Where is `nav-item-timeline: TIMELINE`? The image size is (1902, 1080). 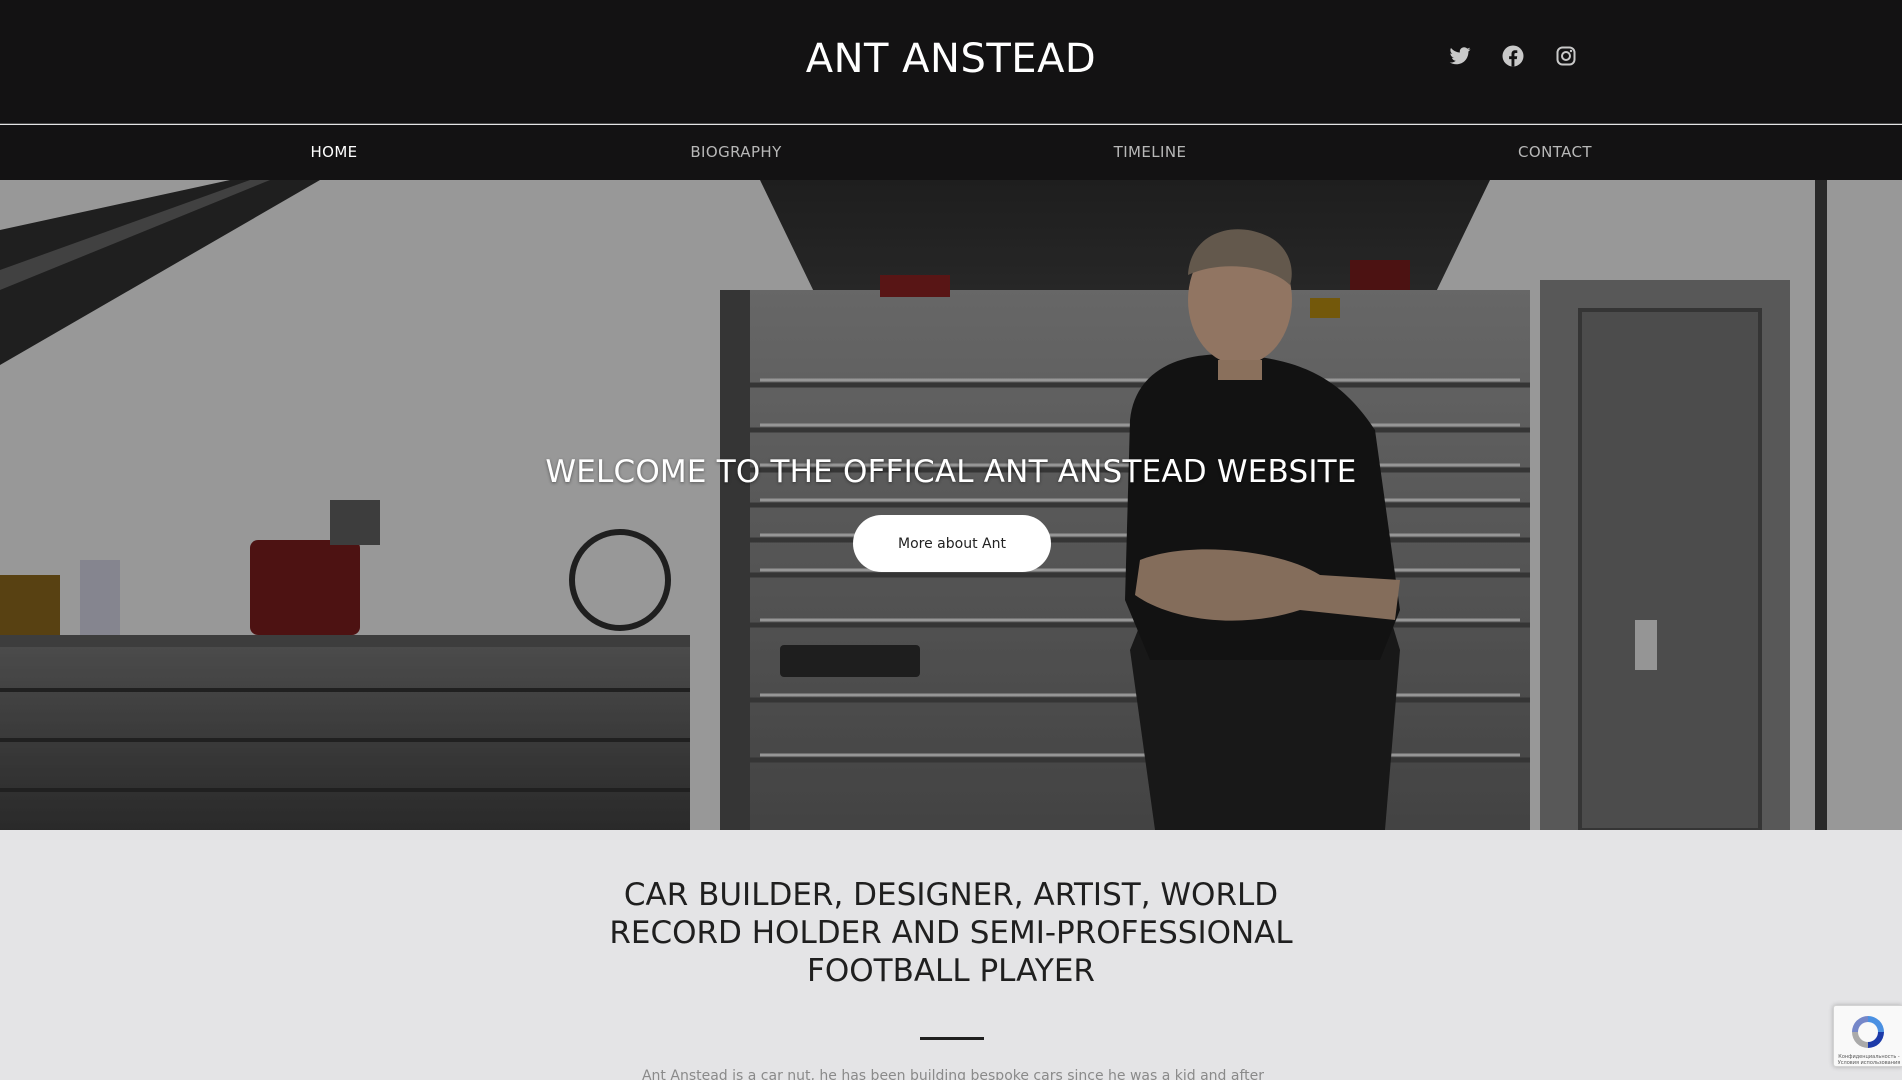 nav-item-timeline: TIMELINE is located at coordinates (1150, 152).